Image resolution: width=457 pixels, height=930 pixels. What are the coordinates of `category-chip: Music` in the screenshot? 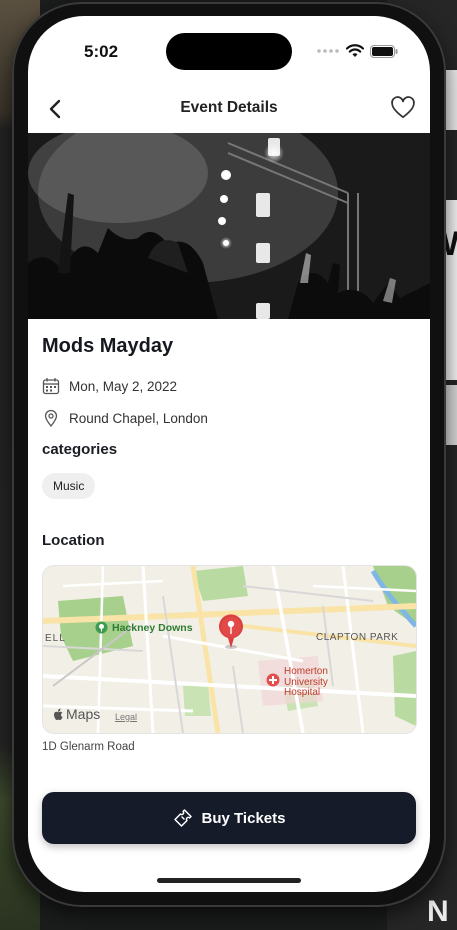 It's located at (69, 486).